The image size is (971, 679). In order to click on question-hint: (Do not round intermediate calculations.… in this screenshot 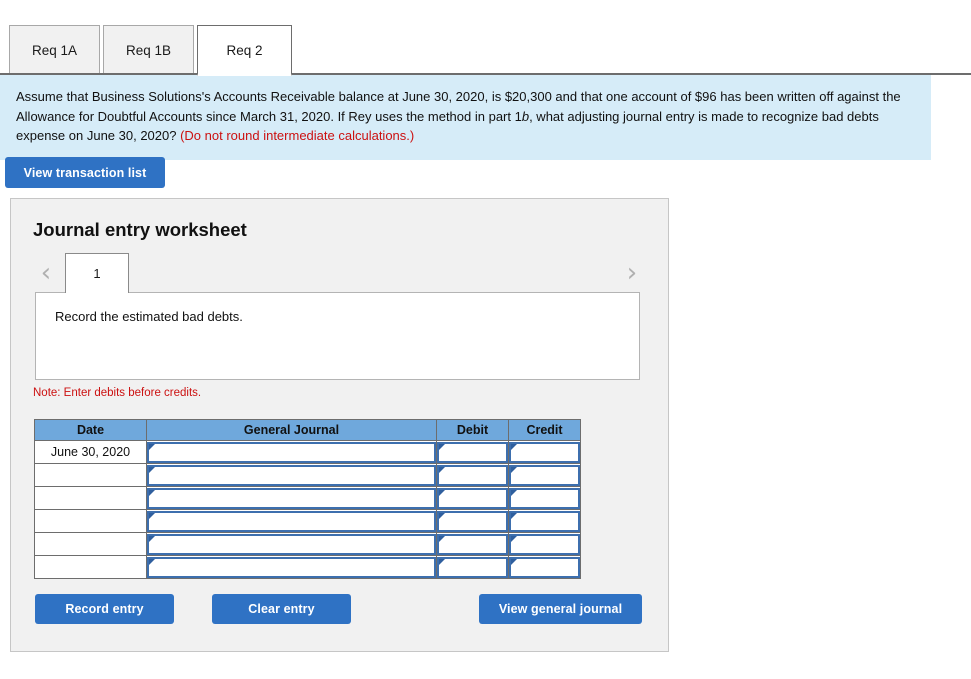, I will do `click(297, 135)`.